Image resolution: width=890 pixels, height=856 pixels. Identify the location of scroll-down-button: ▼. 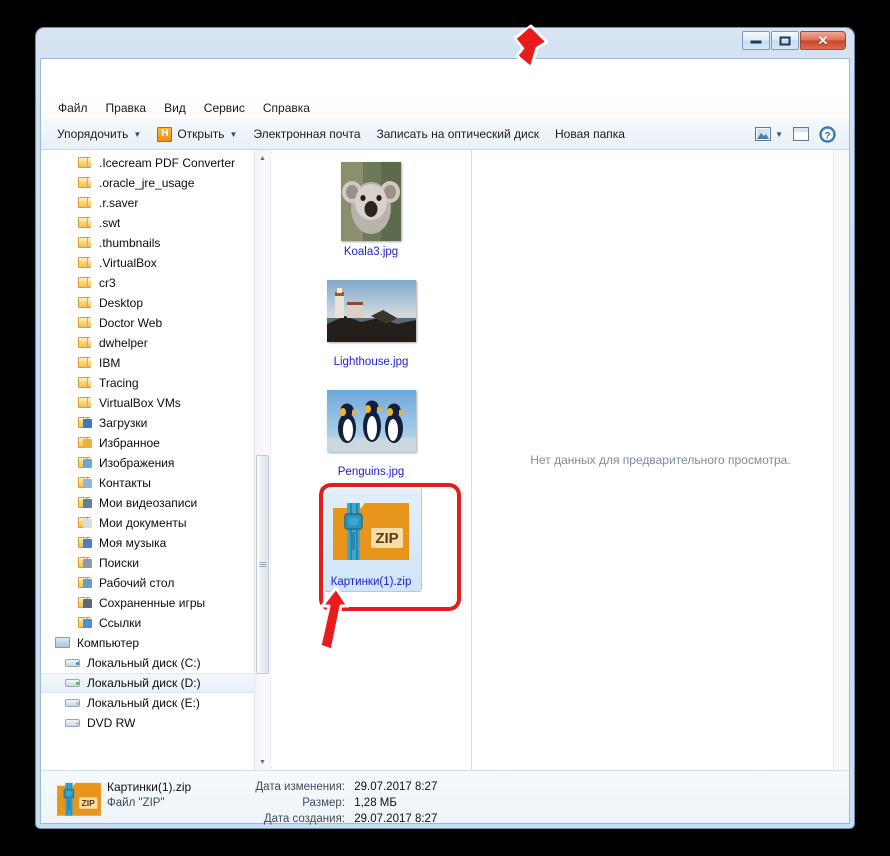
(262, 762).